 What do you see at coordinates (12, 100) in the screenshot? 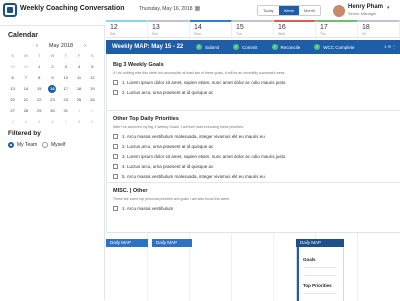
I see `calendar-day: 20` at bounding box center [12, 100].